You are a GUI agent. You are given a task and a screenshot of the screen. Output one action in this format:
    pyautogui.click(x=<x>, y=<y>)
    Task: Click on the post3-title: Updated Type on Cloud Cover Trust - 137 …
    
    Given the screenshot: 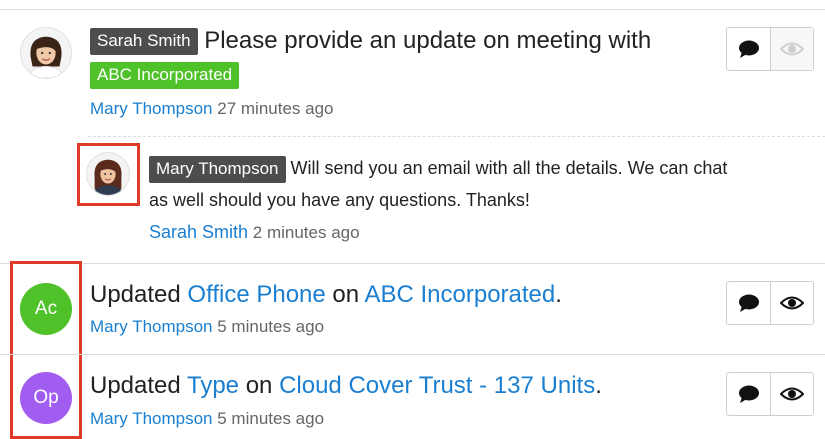 What is the action you would take?
    pyautogui.click(x=346, y=386)
    